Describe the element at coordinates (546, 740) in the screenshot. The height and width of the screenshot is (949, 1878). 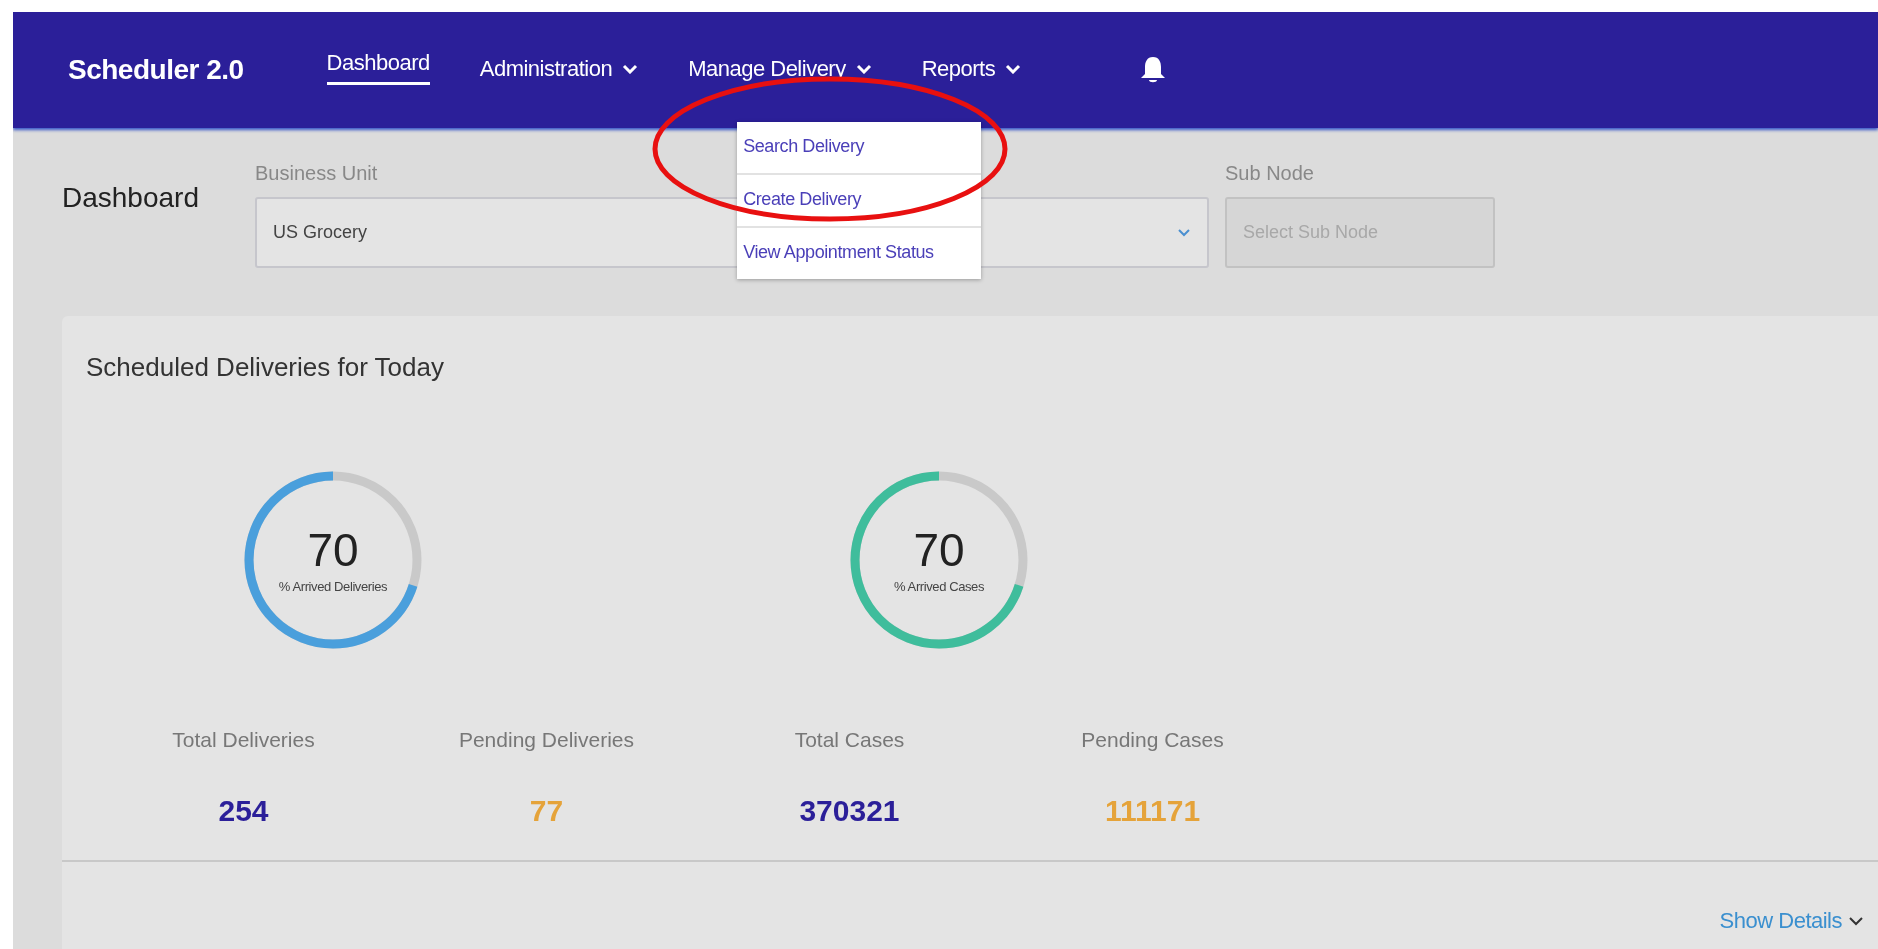
I see `stat-label: Pending Deliveries` at that location.